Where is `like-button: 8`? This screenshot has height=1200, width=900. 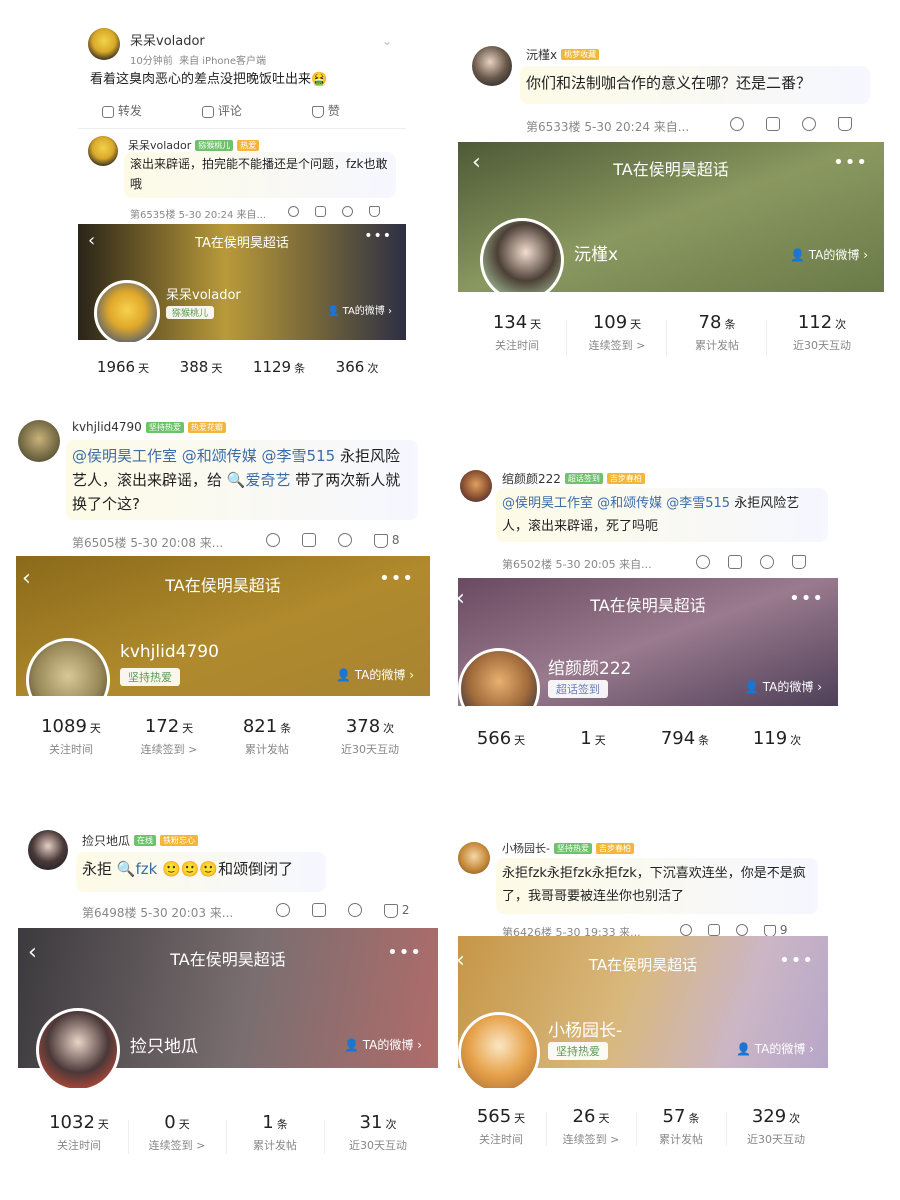
like-button: 8 is located at coordinates (386, 540).